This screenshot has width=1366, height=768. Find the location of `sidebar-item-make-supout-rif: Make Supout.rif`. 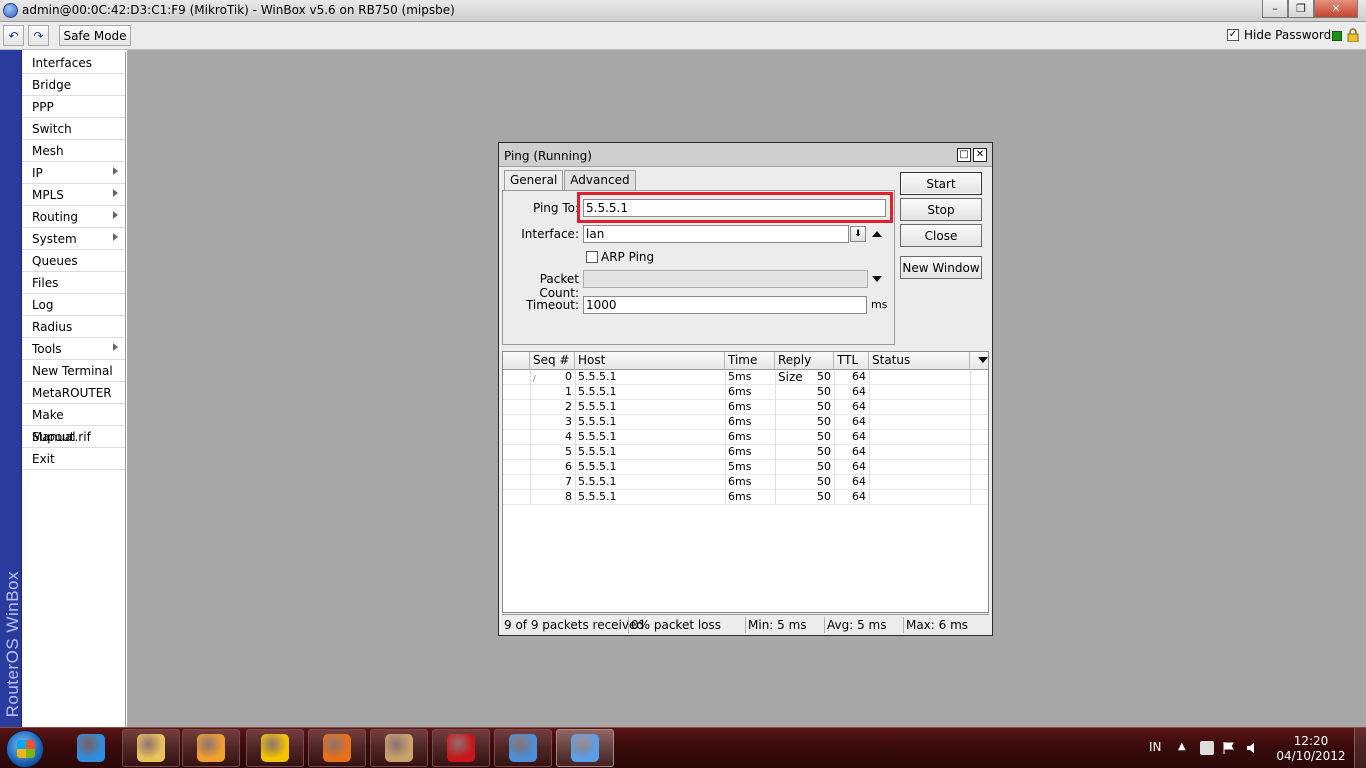

sidebar-item-make-supout-rif: Make Supout.rif is located at coordinates (73, 424).